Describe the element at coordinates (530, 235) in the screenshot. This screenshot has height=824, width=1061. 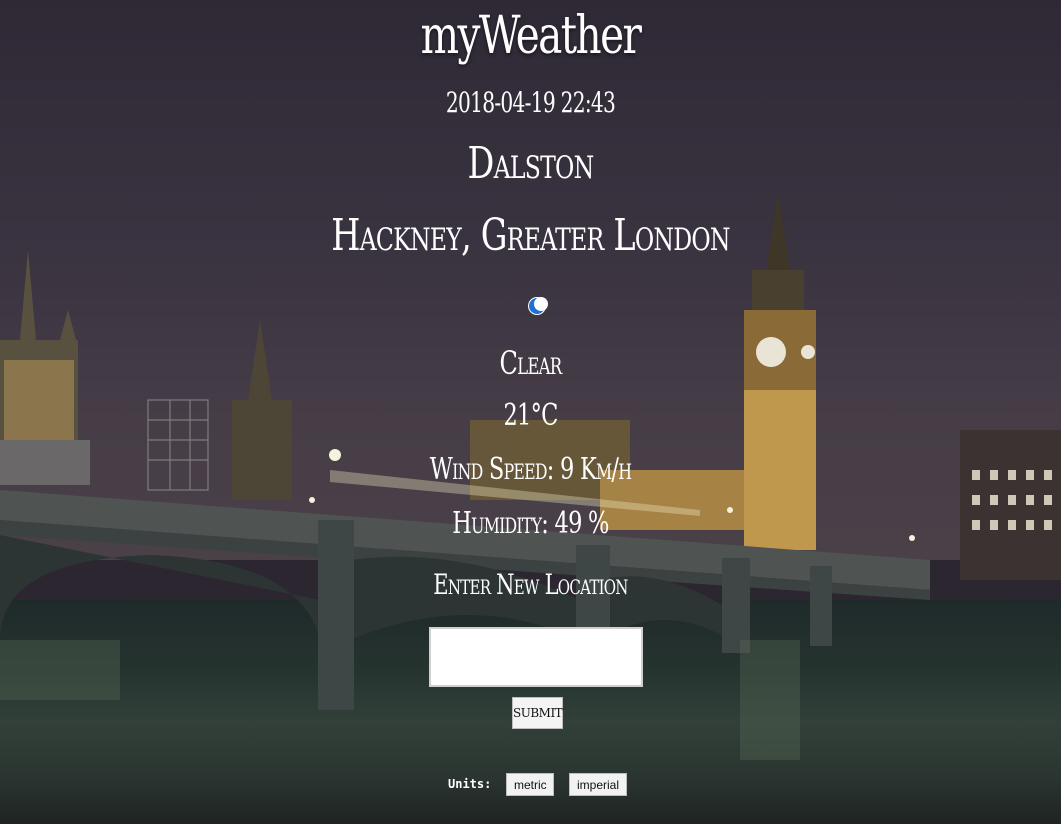
I see `region-name: Hackney, Greater London` at that location.